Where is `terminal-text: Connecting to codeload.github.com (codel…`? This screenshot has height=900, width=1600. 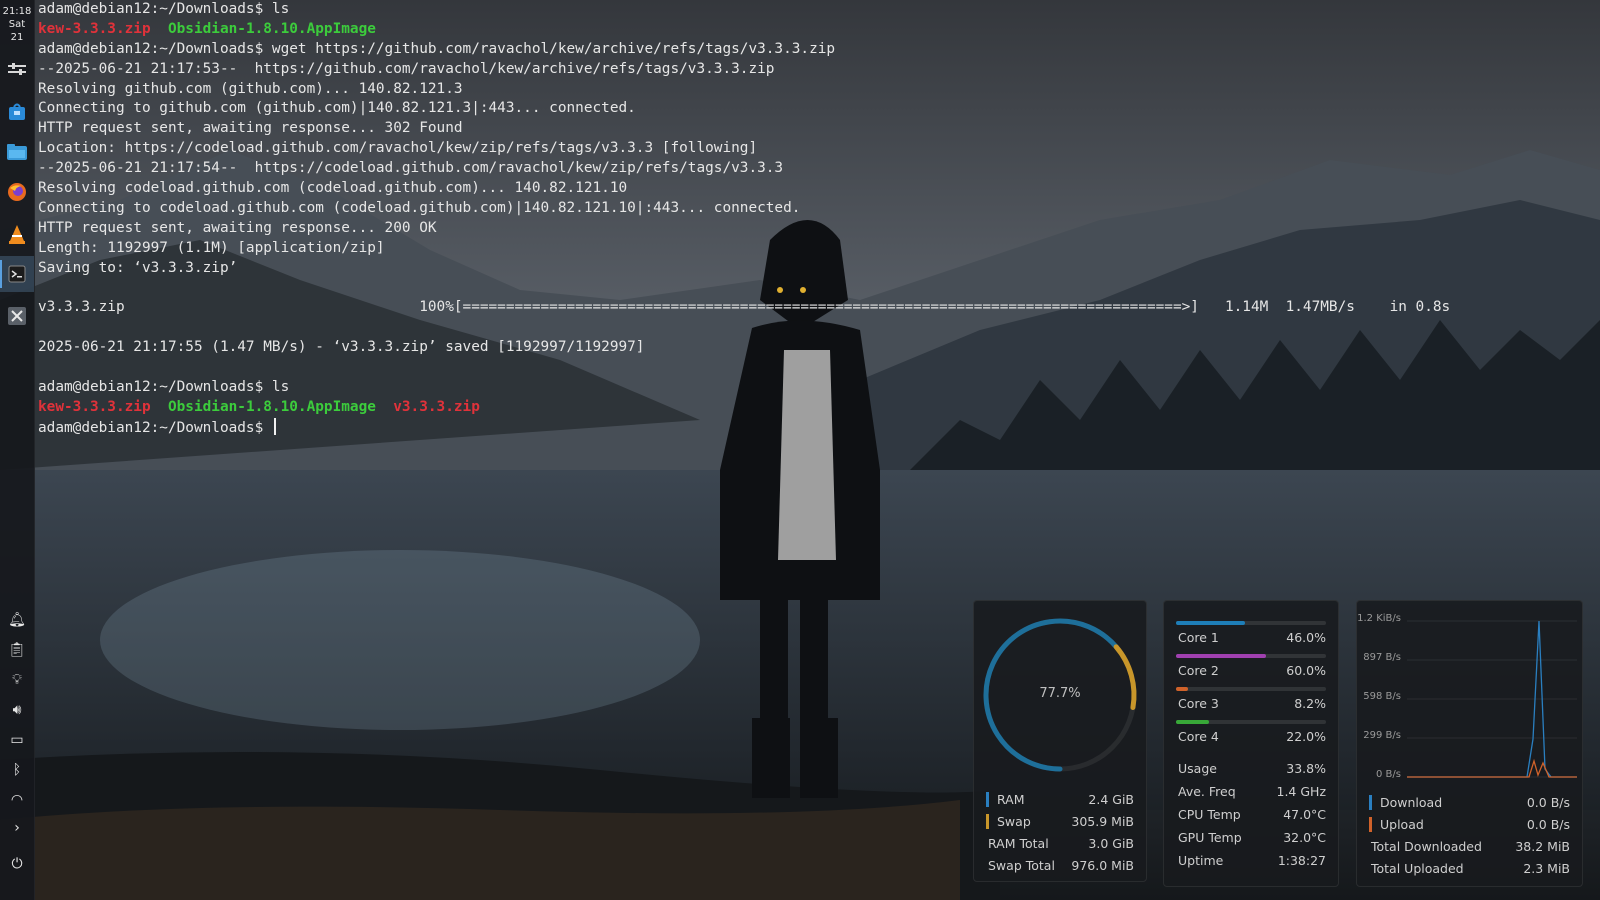 terminal-text: Connecting to codeload.github.com (codel… is located at coordinates (419, 207).